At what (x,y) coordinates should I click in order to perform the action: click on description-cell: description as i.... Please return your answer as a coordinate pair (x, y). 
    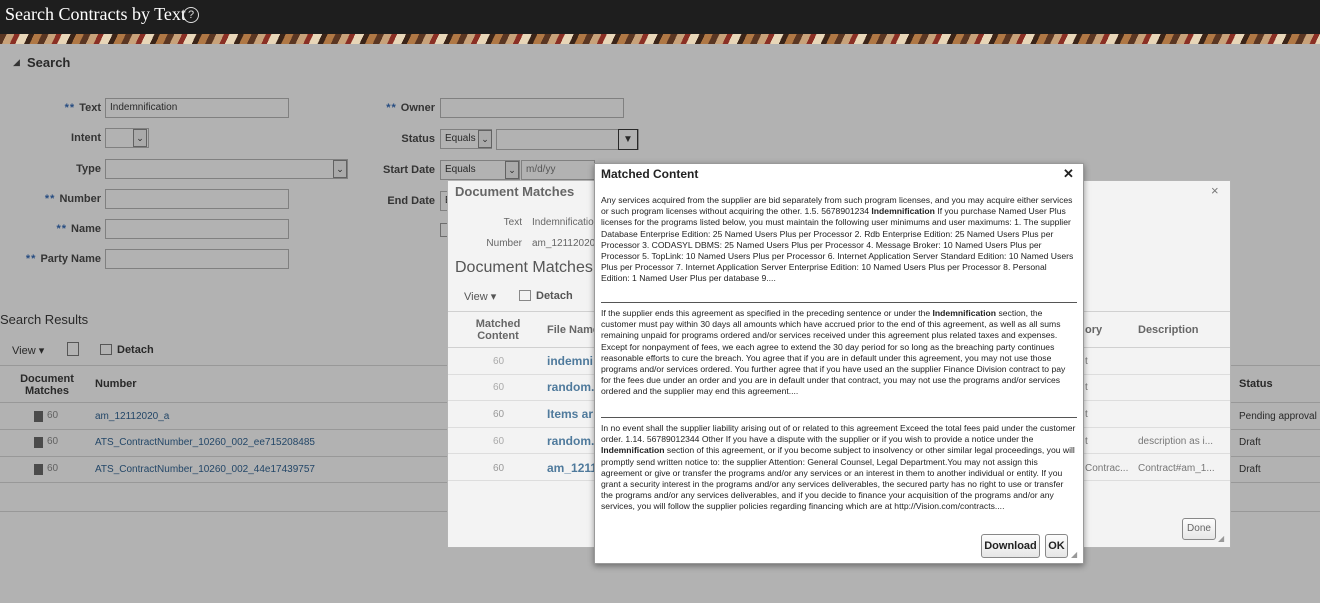
    Looking at the image, I should click on (1176, 441).